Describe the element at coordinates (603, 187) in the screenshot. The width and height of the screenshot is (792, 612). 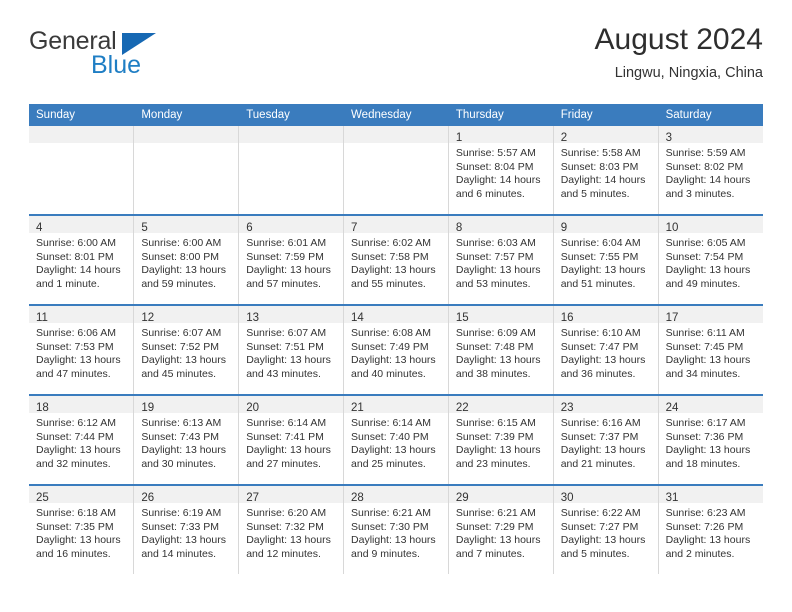
I see `daylight-text: Daylight: 14 hours and 5 minutes.` at that location.